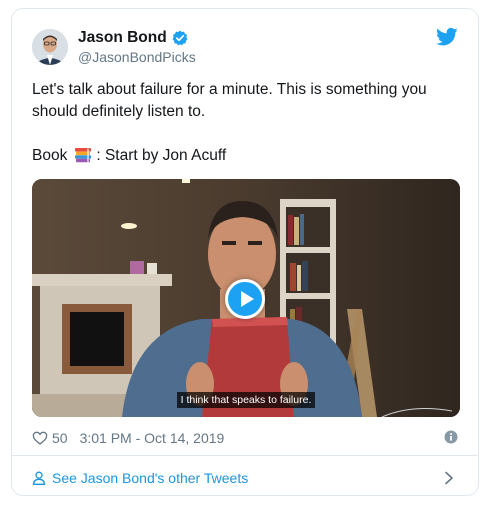  I want to click on see-other-tweets-label: See Jason Bond's other Tweets, so click(150, 478).